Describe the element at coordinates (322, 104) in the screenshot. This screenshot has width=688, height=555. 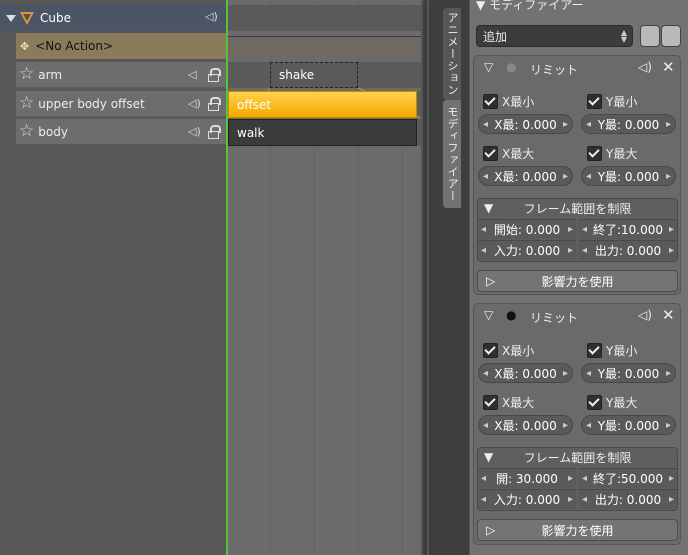
I see `strip-offset: offset` at that location.